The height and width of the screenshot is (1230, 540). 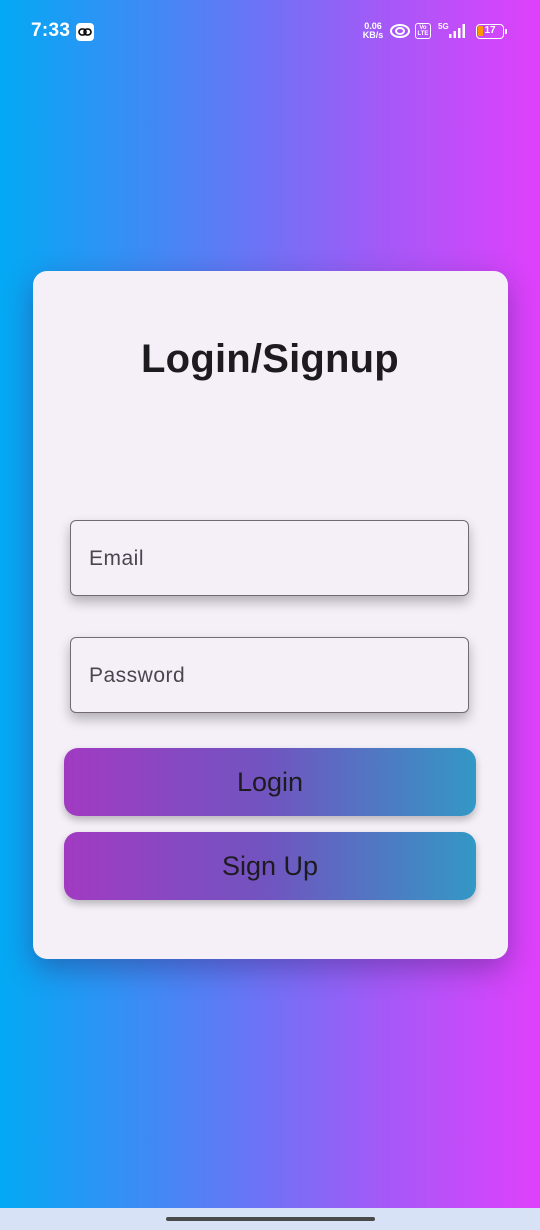 I want to click on battery-level: 17, so click(x=490, y=30).